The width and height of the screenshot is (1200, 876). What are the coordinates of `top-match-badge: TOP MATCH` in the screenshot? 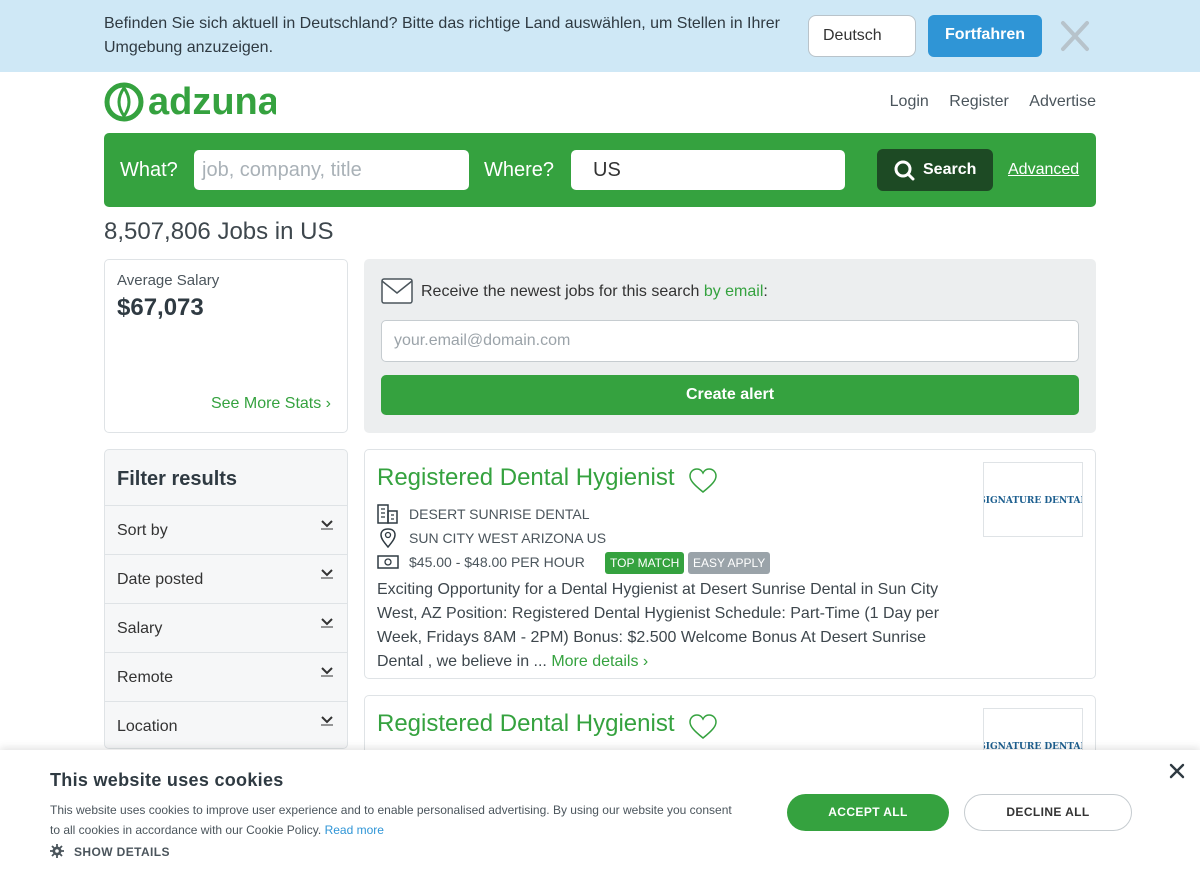 It's located at (645, 563).